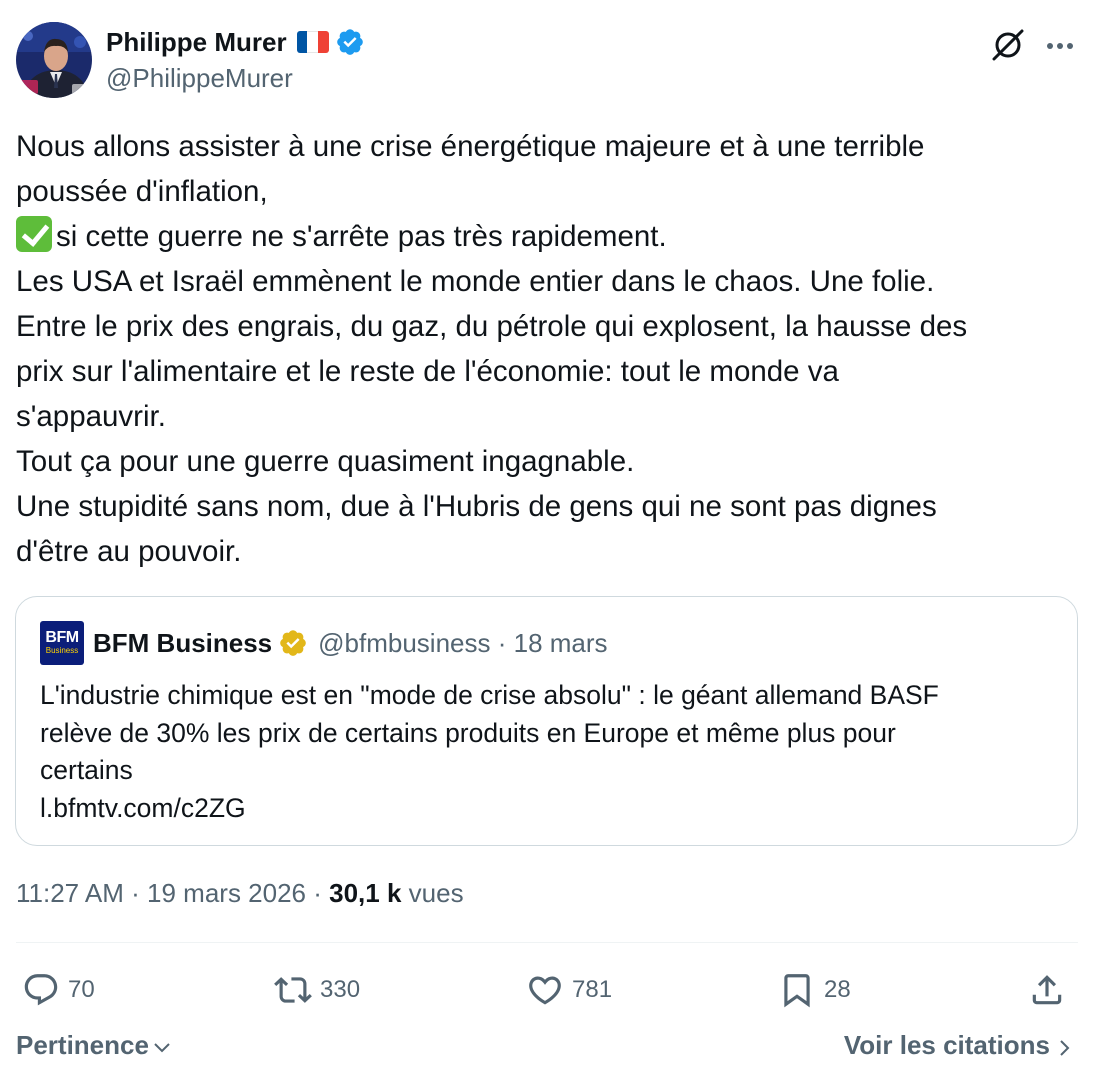  Describe the element at coordinates (569, 990) in the screenshot. I see `like-button: 781` at that location.